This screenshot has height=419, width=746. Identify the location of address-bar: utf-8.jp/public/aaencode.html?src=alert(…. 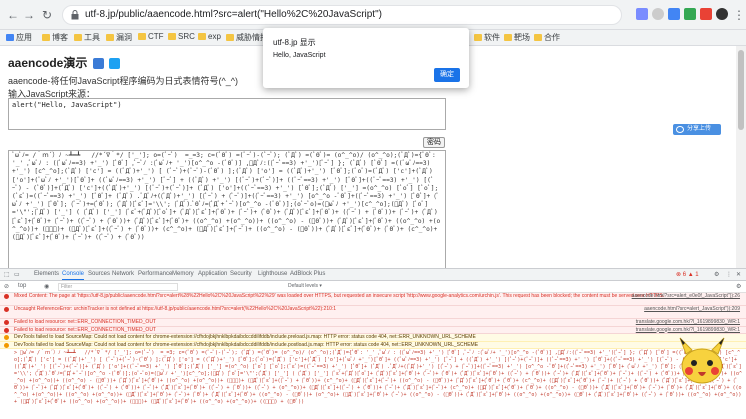
(342, 15).